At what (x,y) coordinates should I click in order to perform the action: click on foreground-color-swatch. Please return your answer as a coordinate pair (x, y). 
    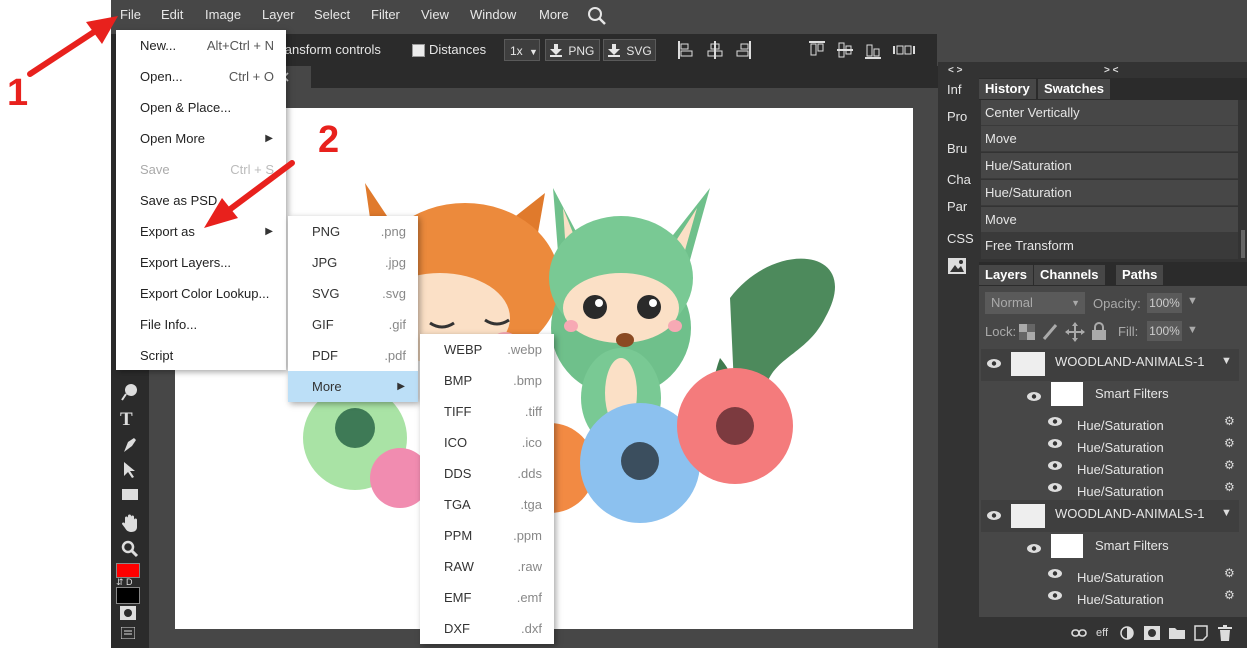
    Looking at the image, I should click on (128, 570).